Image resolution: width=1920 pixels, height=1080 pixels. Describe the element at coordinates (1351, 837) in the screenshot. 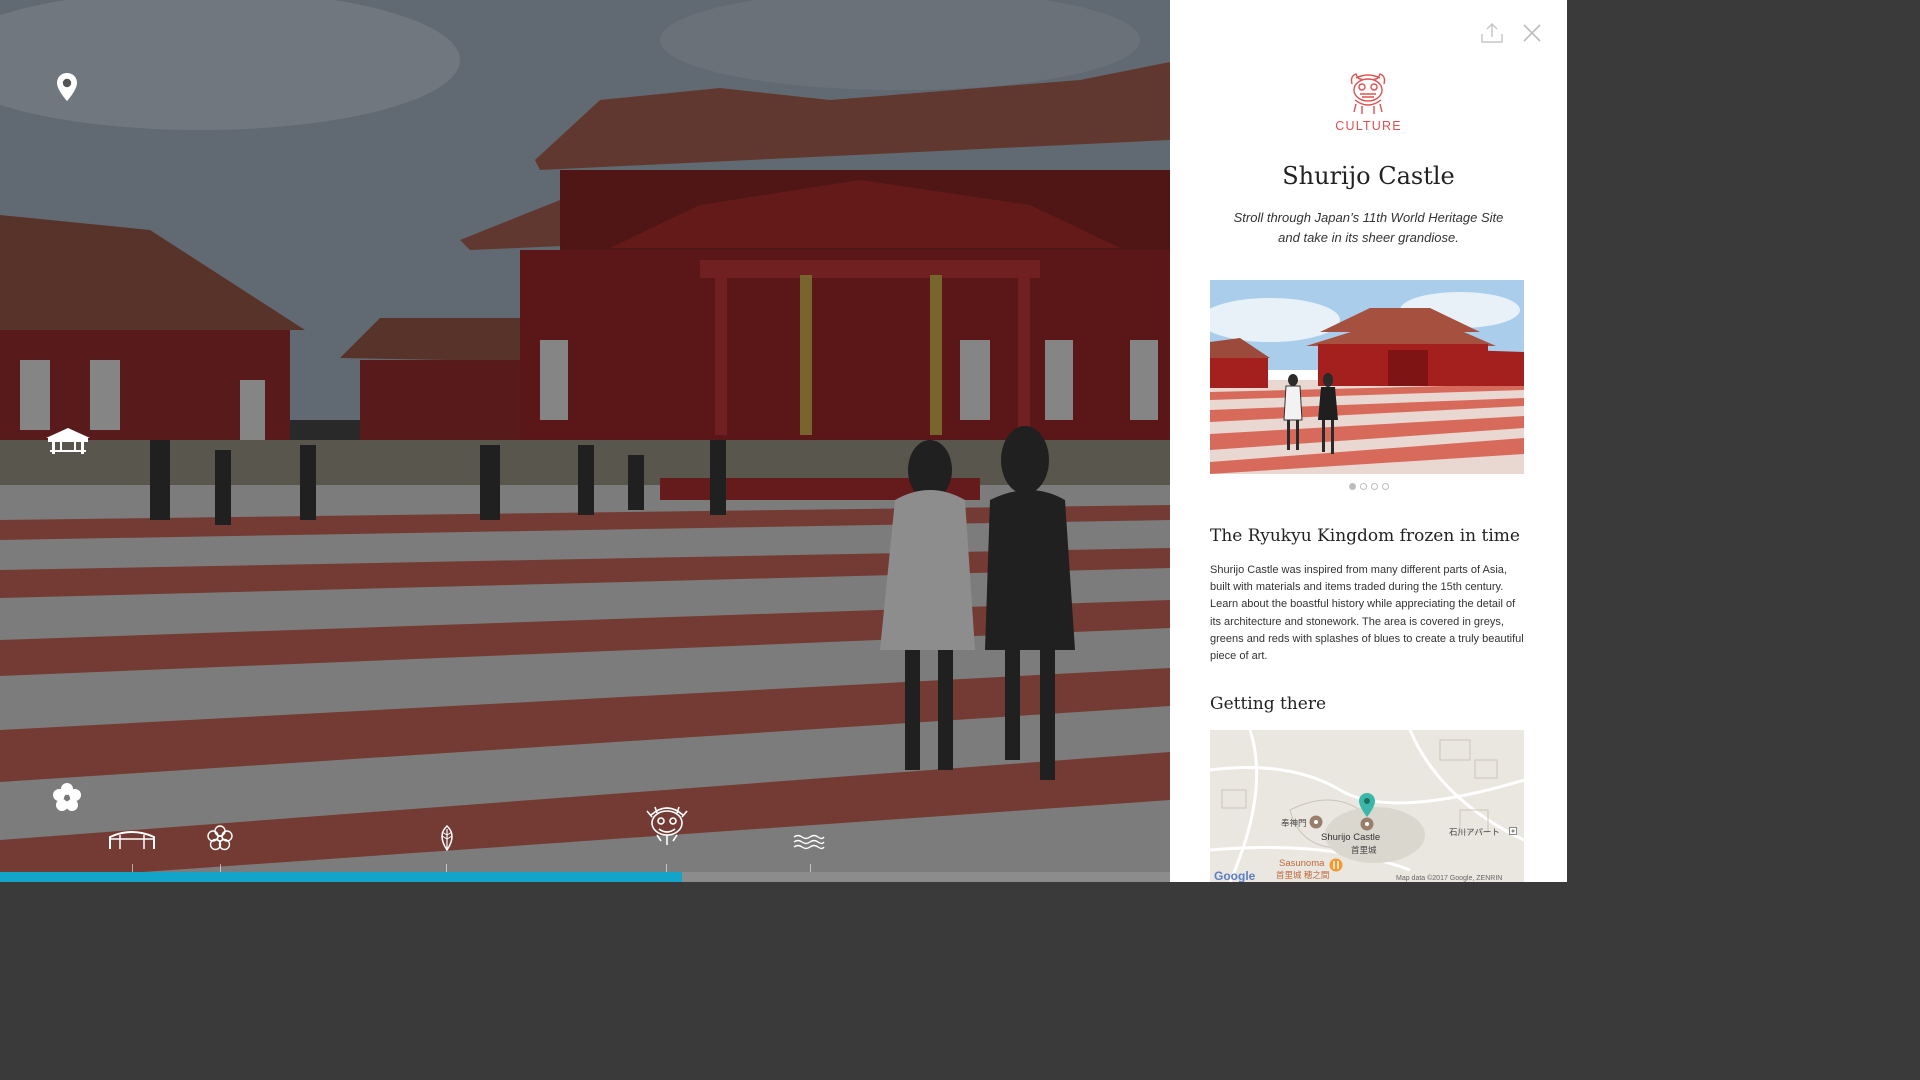

I see `map-label-castle-en: Shurijo Castle` at that location.